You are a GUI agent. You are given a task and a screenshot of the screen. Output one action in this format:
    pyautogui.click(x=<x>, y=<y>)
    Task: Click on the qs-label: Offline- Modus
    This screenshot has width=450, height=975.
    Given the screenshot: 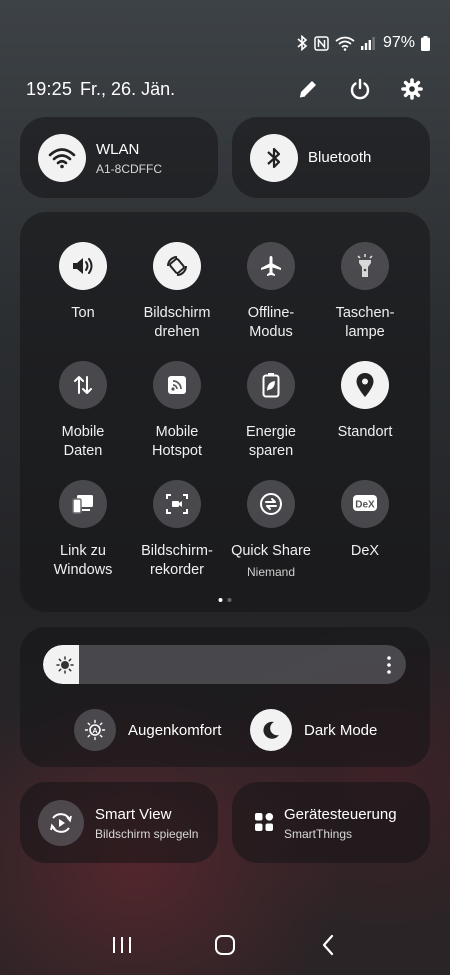 What is the action you would take?
    pyautogui.click(x=271, y=322)
    